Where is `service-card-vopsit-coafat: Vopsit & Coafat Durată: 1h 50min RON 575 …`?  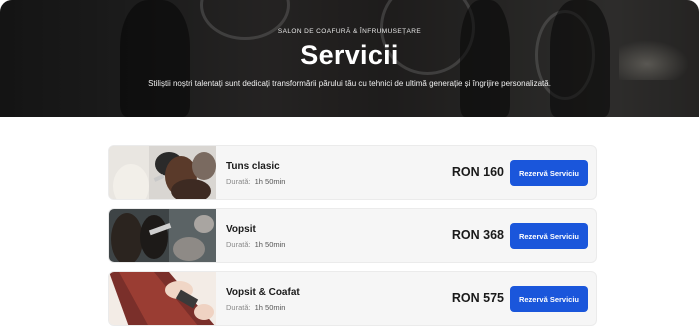
service-card-vopsit-coafat: Vopsit & Coafat Durată: 1h 50min RON 575 … is located at coordinates (352, 298).